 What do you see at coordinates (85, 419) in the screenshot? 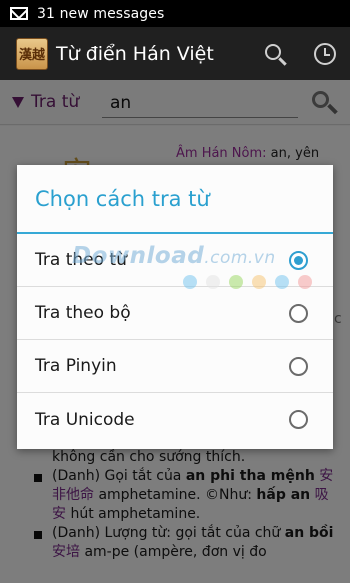
I see `option-label: Tra Unicode` at bounding box center [85, 419].